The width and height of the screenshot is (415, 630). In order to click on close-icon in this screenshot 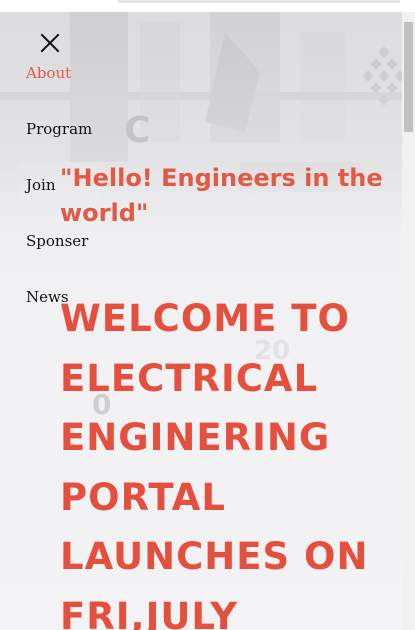, I will do `click(50, 43)`.